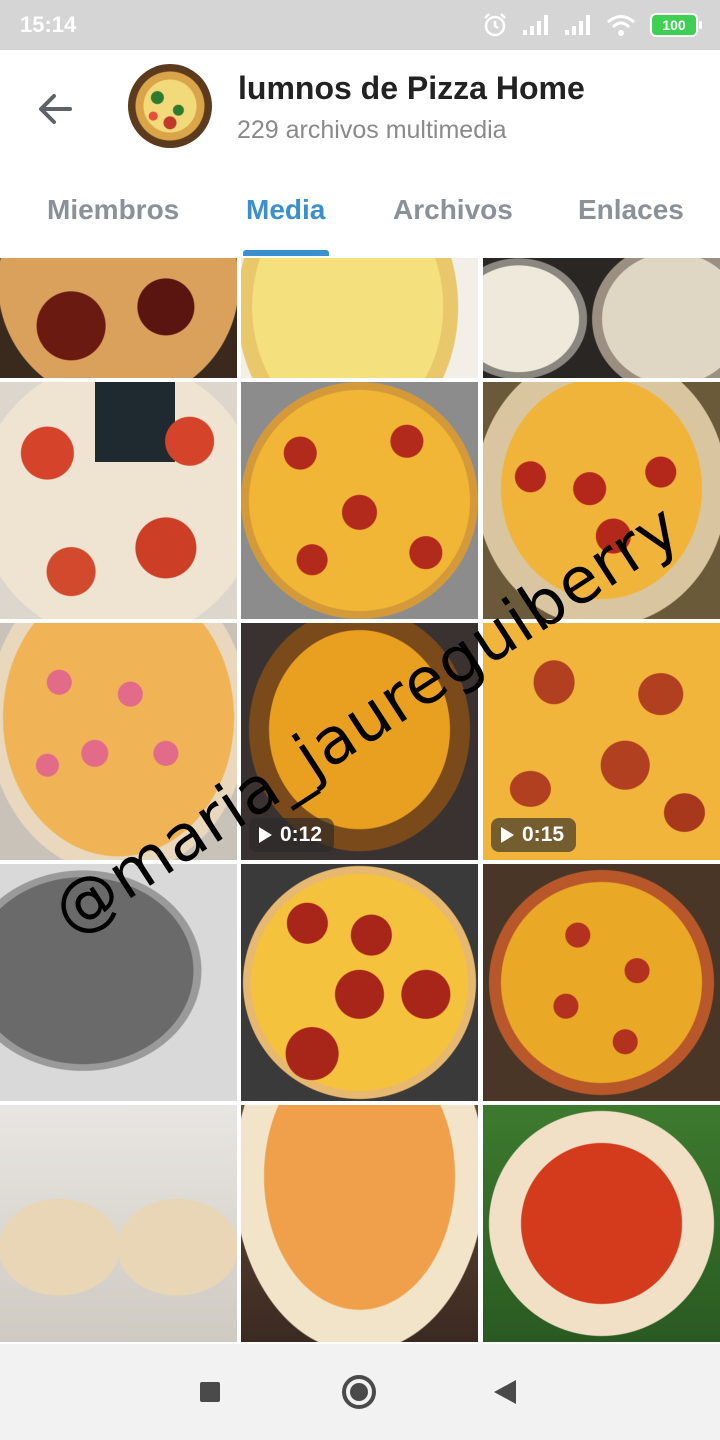  I want to click on title-fade, so click(620, 88).